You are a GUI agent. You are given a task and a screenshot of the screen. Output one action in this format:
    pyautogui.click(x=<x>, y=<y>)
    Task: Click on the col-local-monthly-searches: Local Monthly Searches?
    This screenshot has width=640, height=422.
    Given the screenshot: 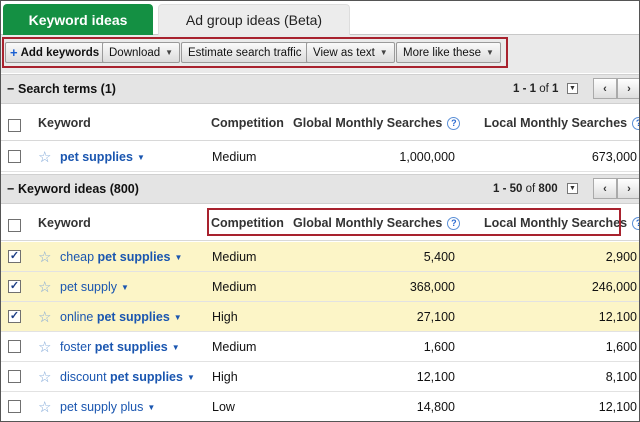 What is the action you would take?
    pyautogui.click(x=561, y=123)
    